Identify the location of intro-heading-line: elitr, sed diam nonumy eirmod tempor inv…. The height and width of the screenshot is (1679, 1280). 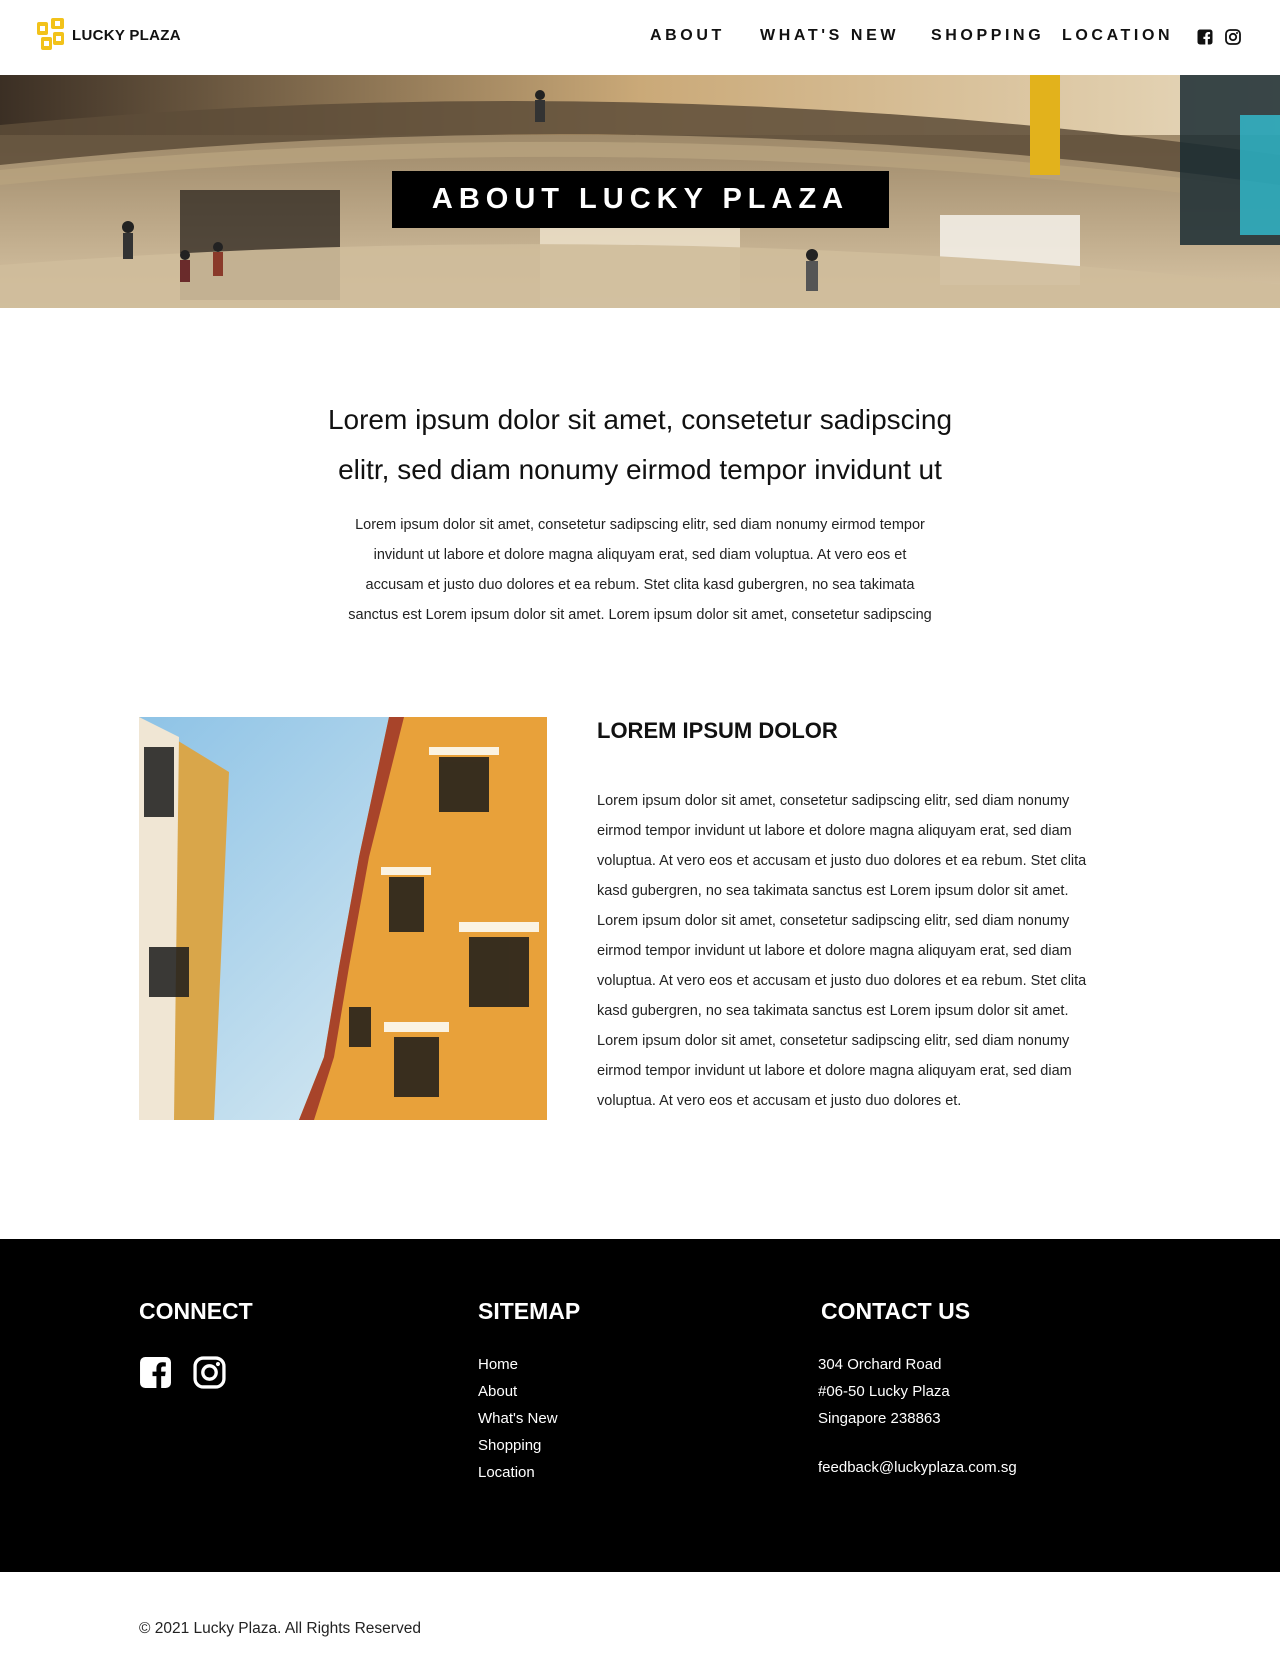
(640, 469).